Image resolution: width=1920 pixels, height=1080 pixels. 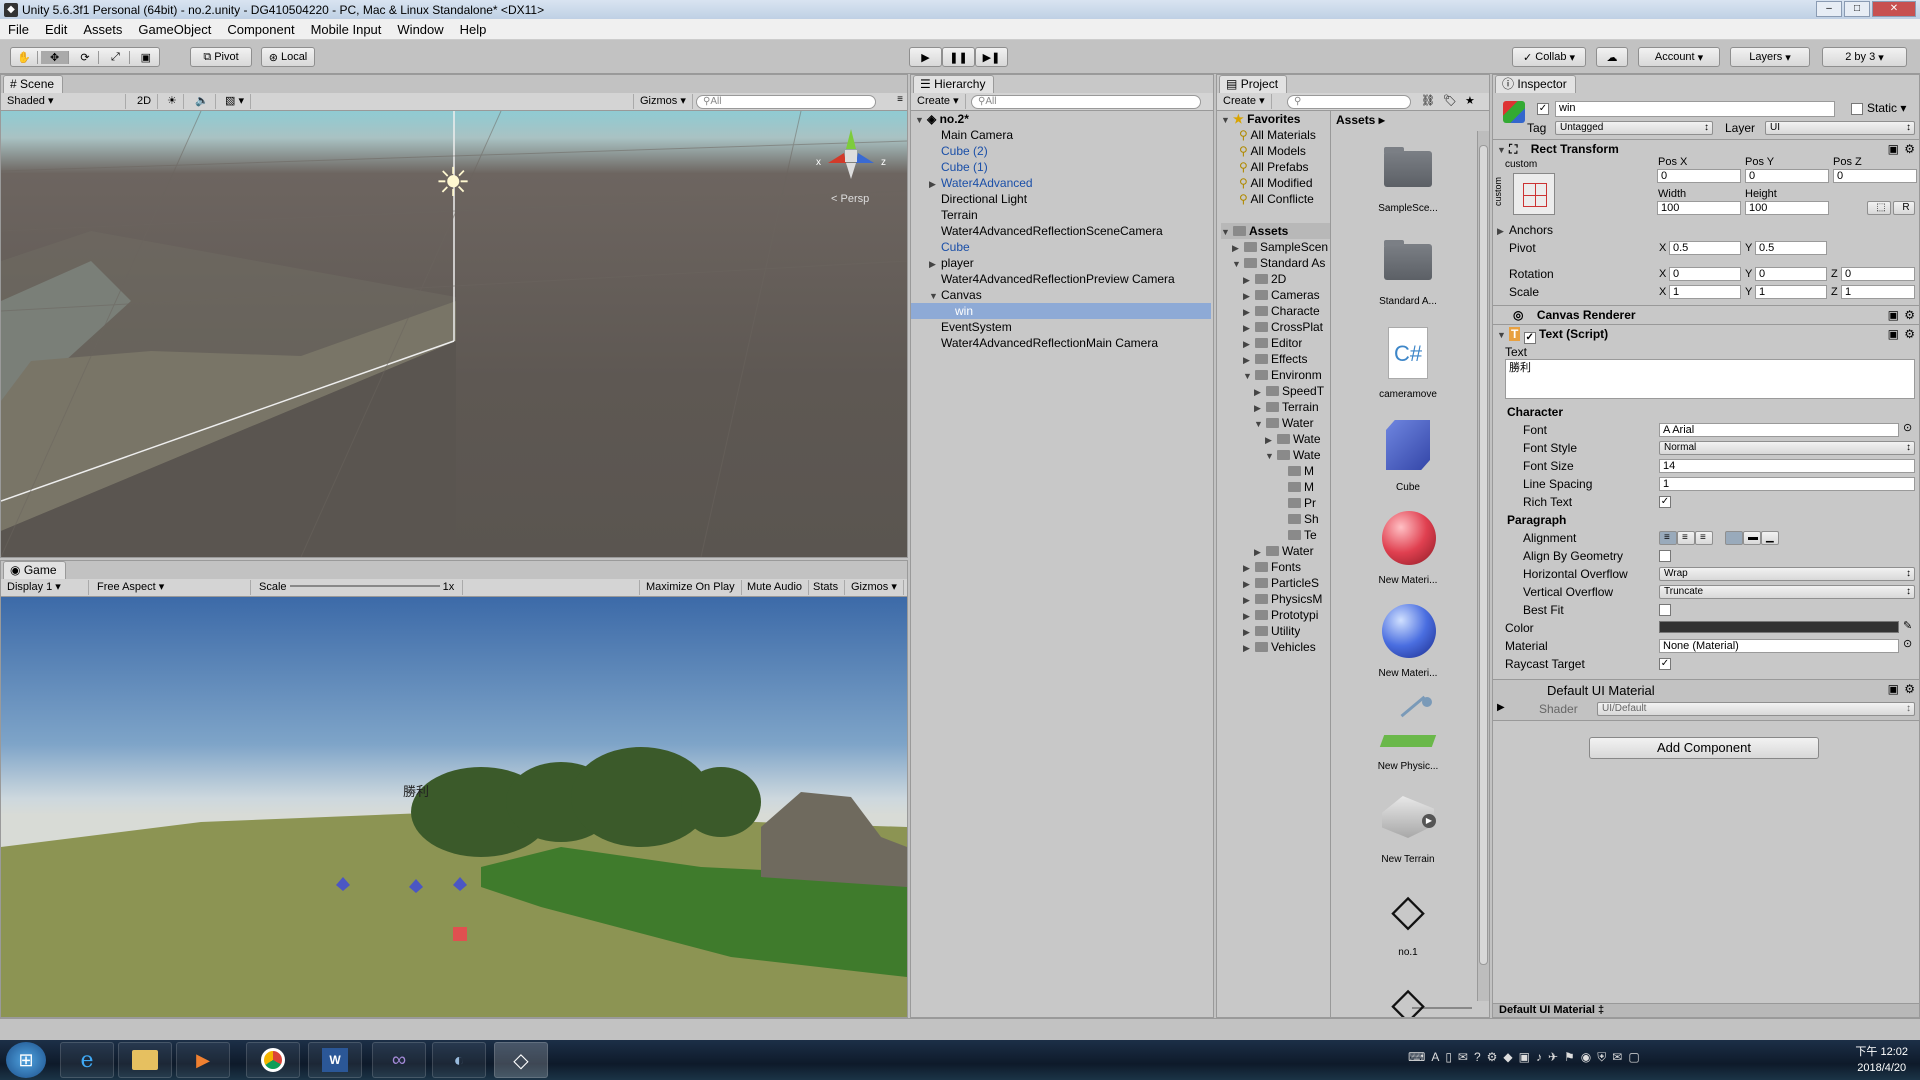 I want to click on project-folder-item: ▶ SpeedT, so click(x=1289, y=391).